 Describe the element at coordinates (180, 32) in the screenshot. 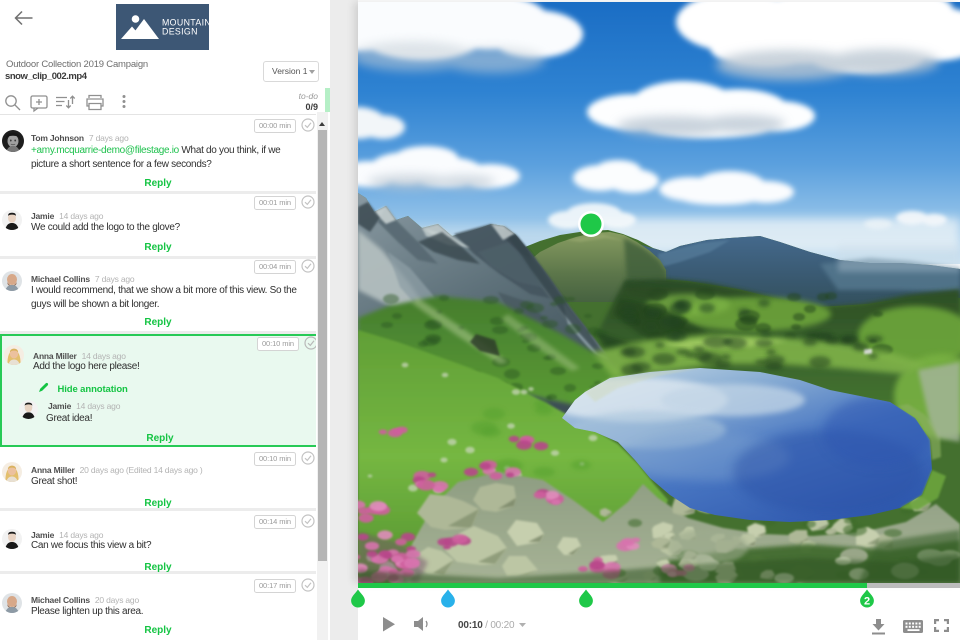

I see `svg-text: DESIGN` at that location.